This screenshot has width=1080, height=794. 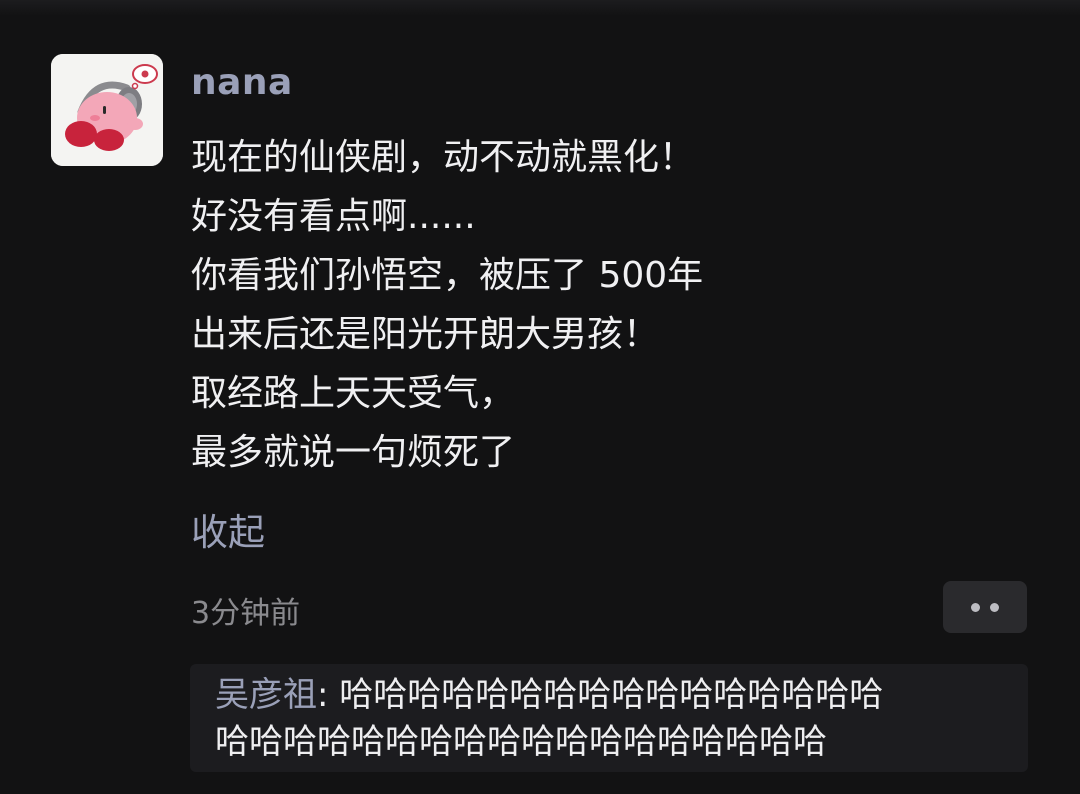 I want to click on comment-line: 现在的仙侠剧，动不动就黑化！, so click(x=443, y=157).